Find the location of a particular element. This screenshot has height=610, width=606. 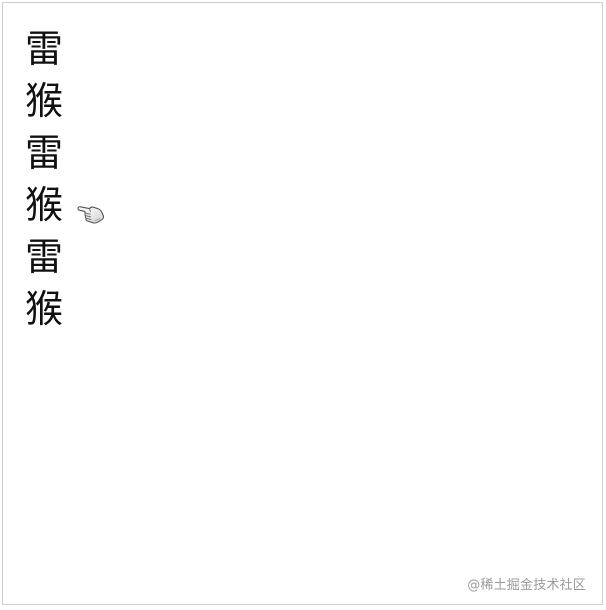

char-item-hovered: 猴 is located at coordinates (44, 205).